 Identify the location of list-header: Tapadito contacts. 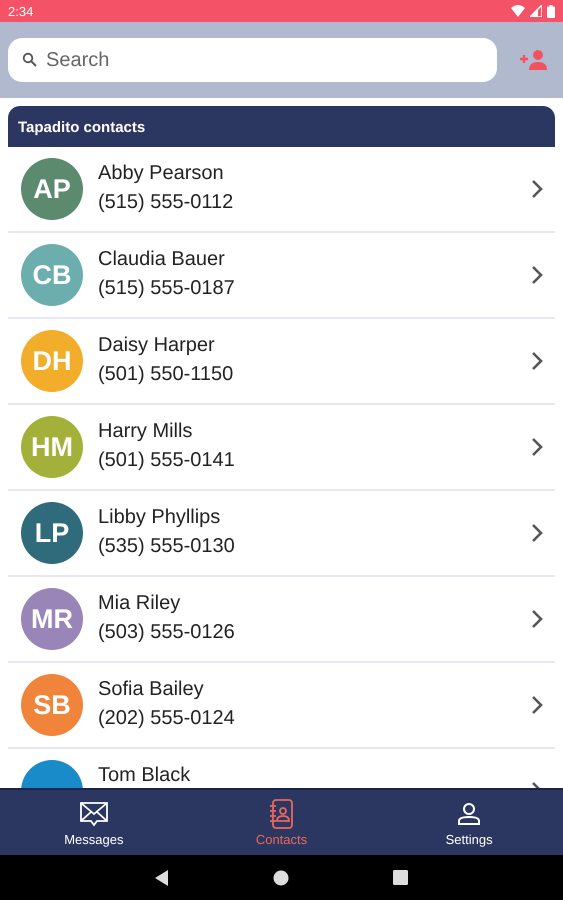
(281, 126).